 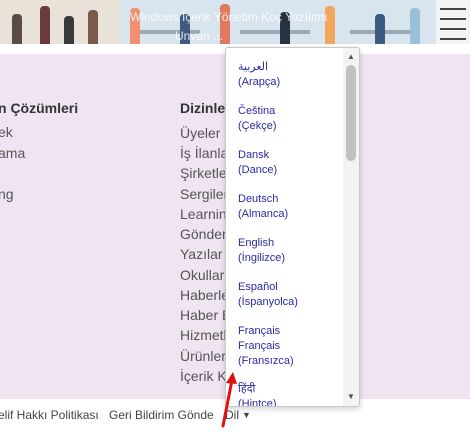 What do you see at coordinates (263, 214) in the screenshot?
I see `language-translated-name: (Almanca)` at bounding box center [263, 214].